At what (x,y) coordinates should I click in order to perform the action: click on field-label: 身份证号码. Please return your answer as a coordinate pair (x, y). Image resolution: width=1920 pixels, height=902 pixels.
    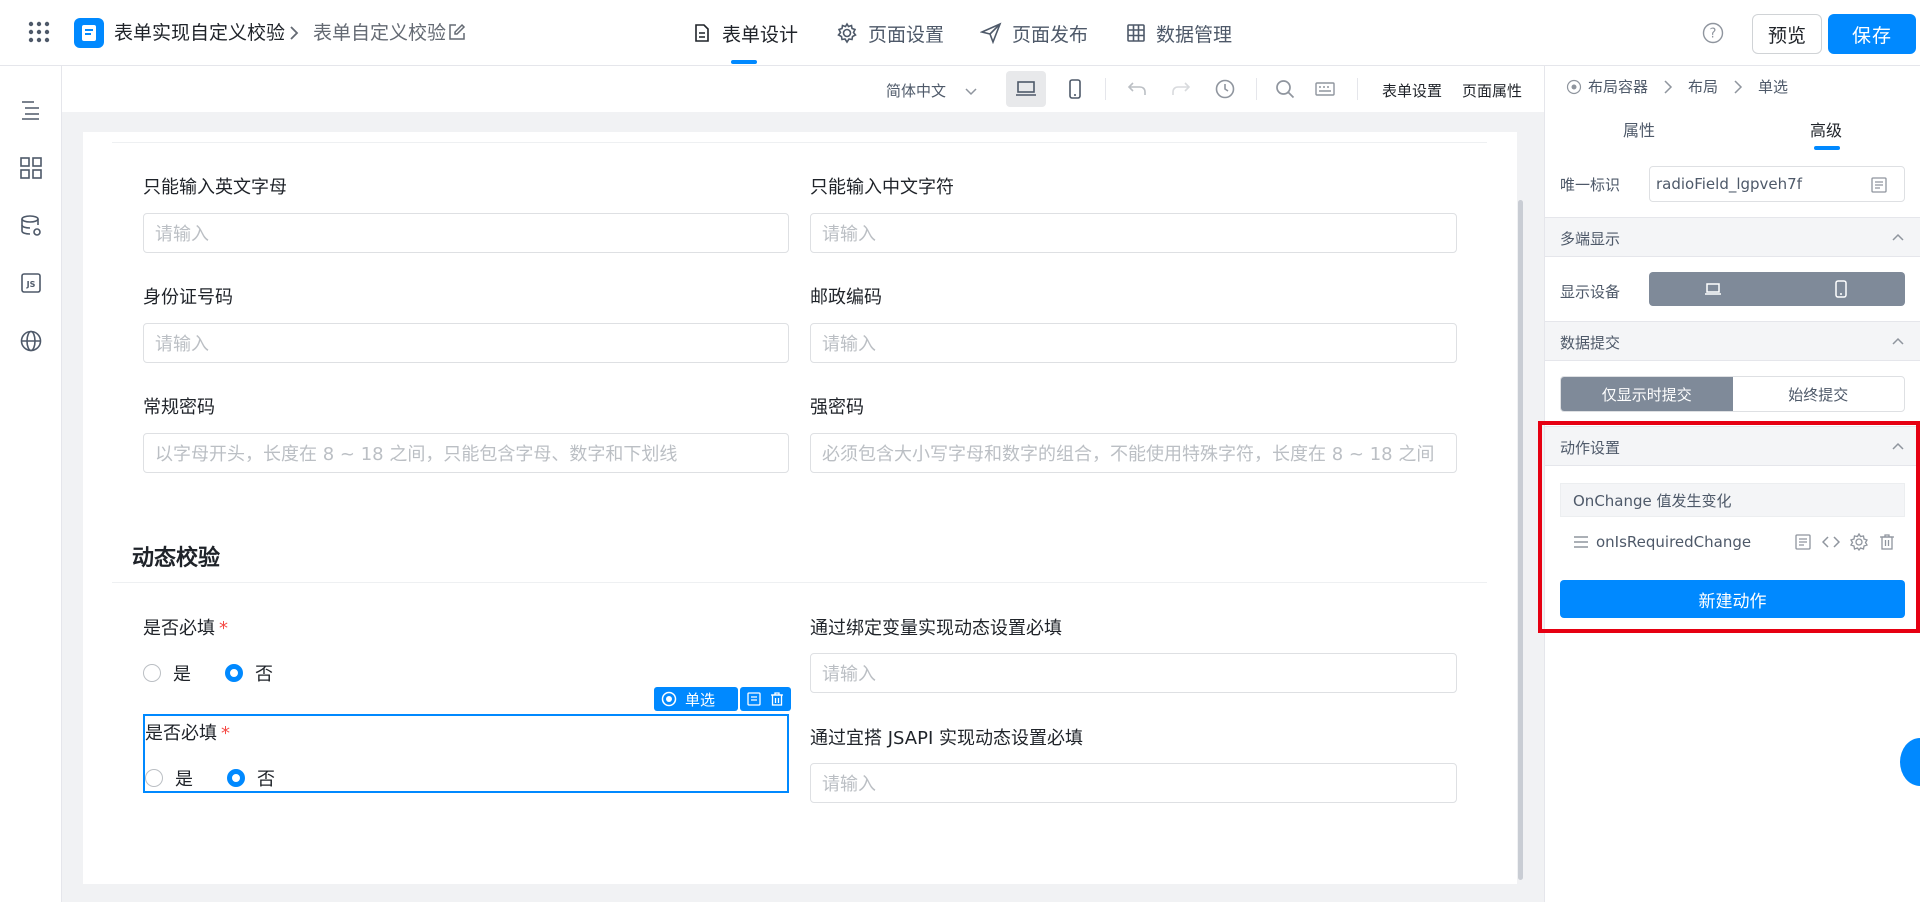
    Looking at the image, I should click on (188, 297).